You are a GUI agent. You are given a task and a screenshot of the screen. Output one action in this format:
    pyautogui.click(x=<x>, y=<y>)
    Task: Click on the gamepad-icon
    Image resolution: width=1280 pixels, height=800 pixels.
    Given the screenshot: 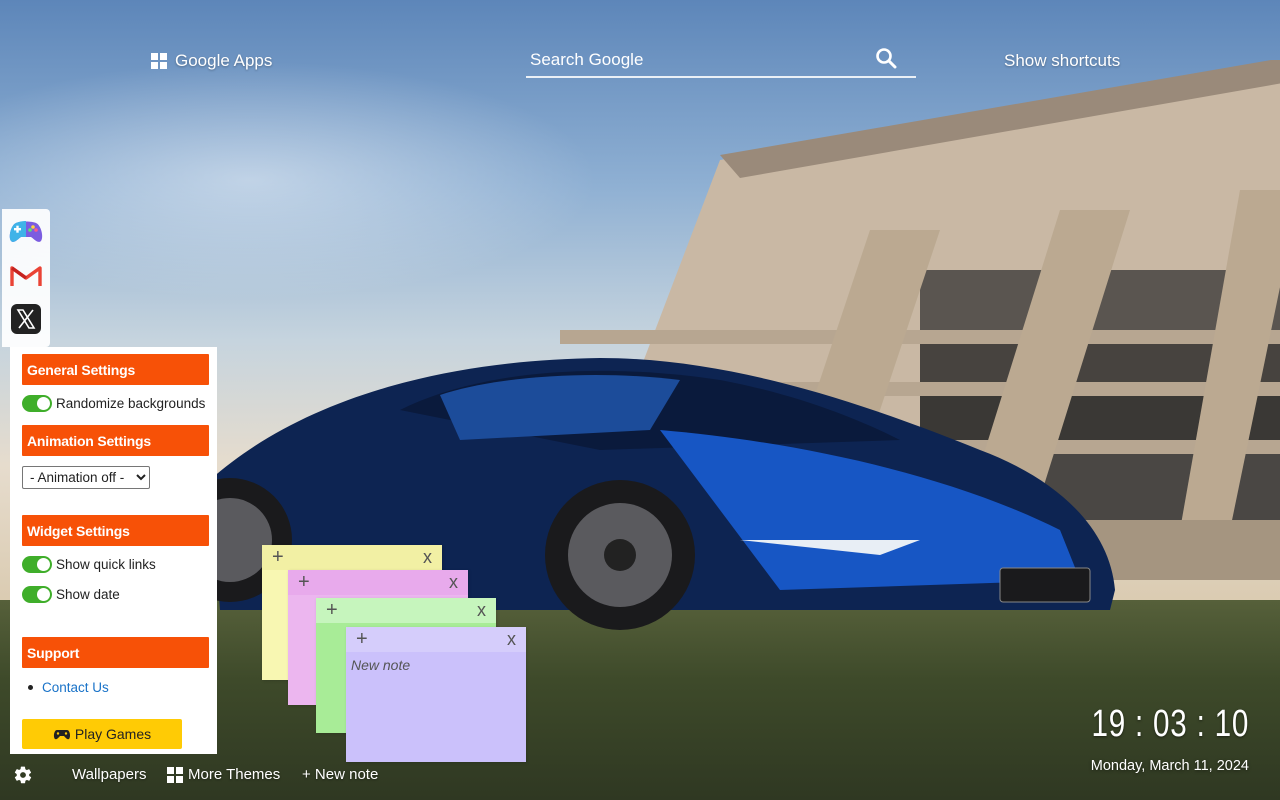 What is the action you would take?
    pyautogui.click(x=26, y=231)
    